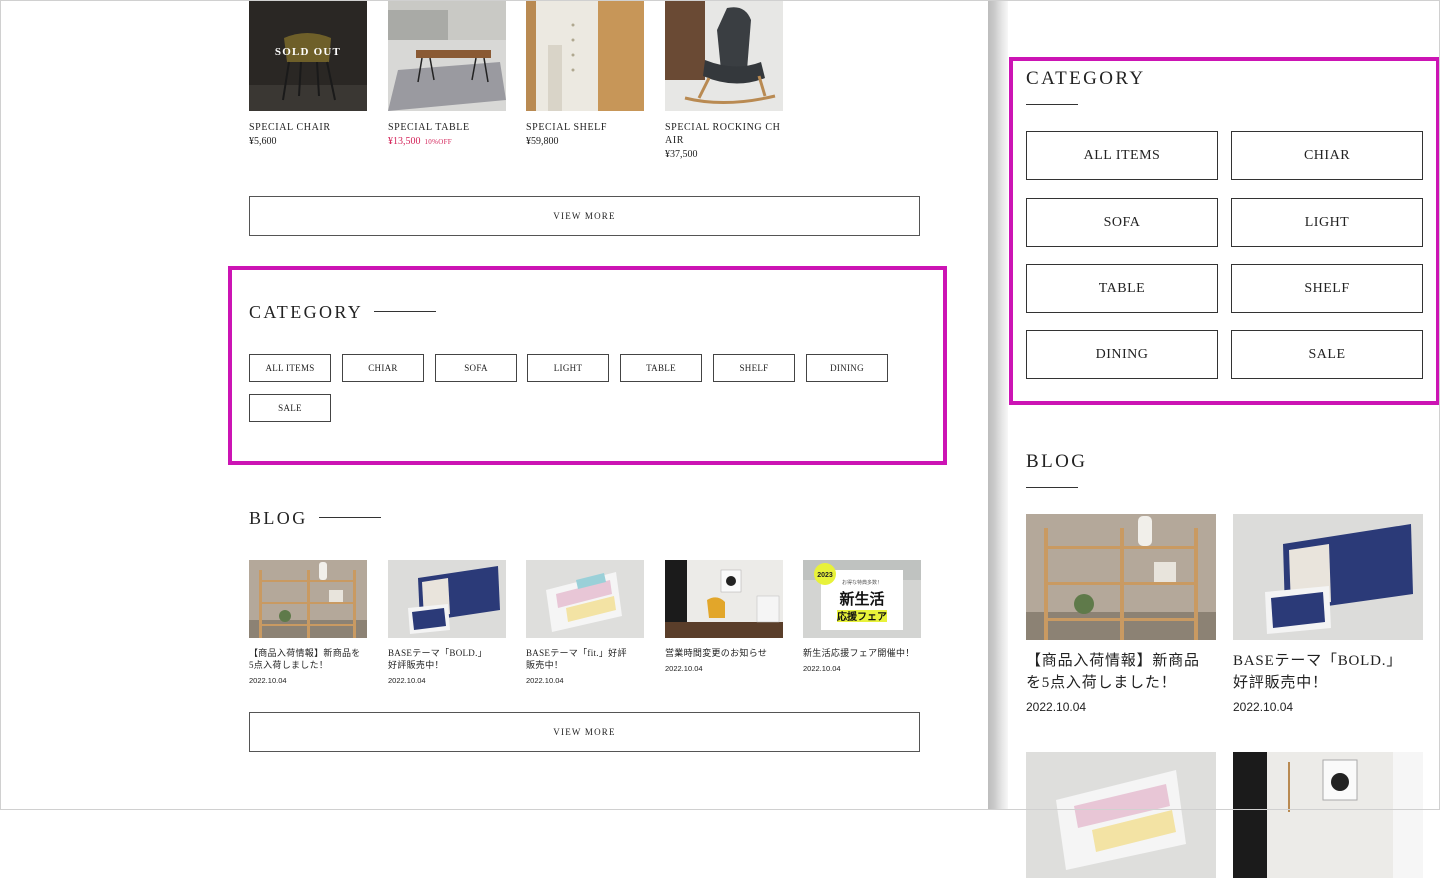 The height and width of the screenshot is (878, 1440). Describe the element at coordinates (308, 52) in the screenshot. I see `sold-out-overlay: SOLD OUT` at that location.